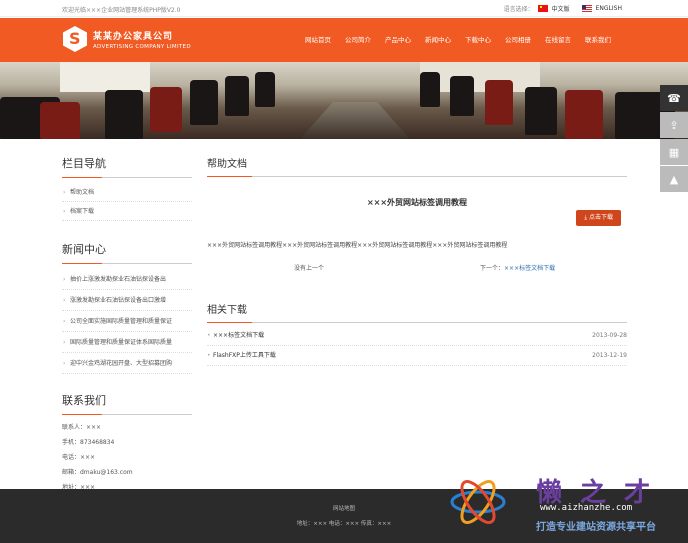 The image size is (688, 543). I want to click on language-label: 语言选择：, so click(518, 9).